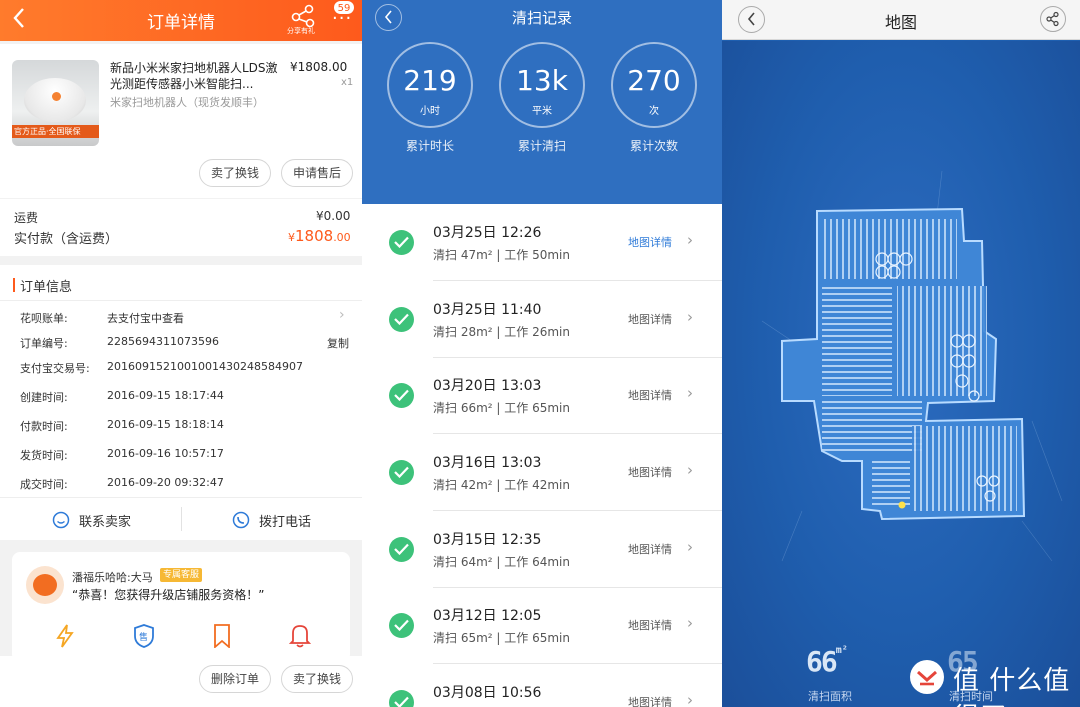  I want to click on message-badge: 59, so click(344, 7).